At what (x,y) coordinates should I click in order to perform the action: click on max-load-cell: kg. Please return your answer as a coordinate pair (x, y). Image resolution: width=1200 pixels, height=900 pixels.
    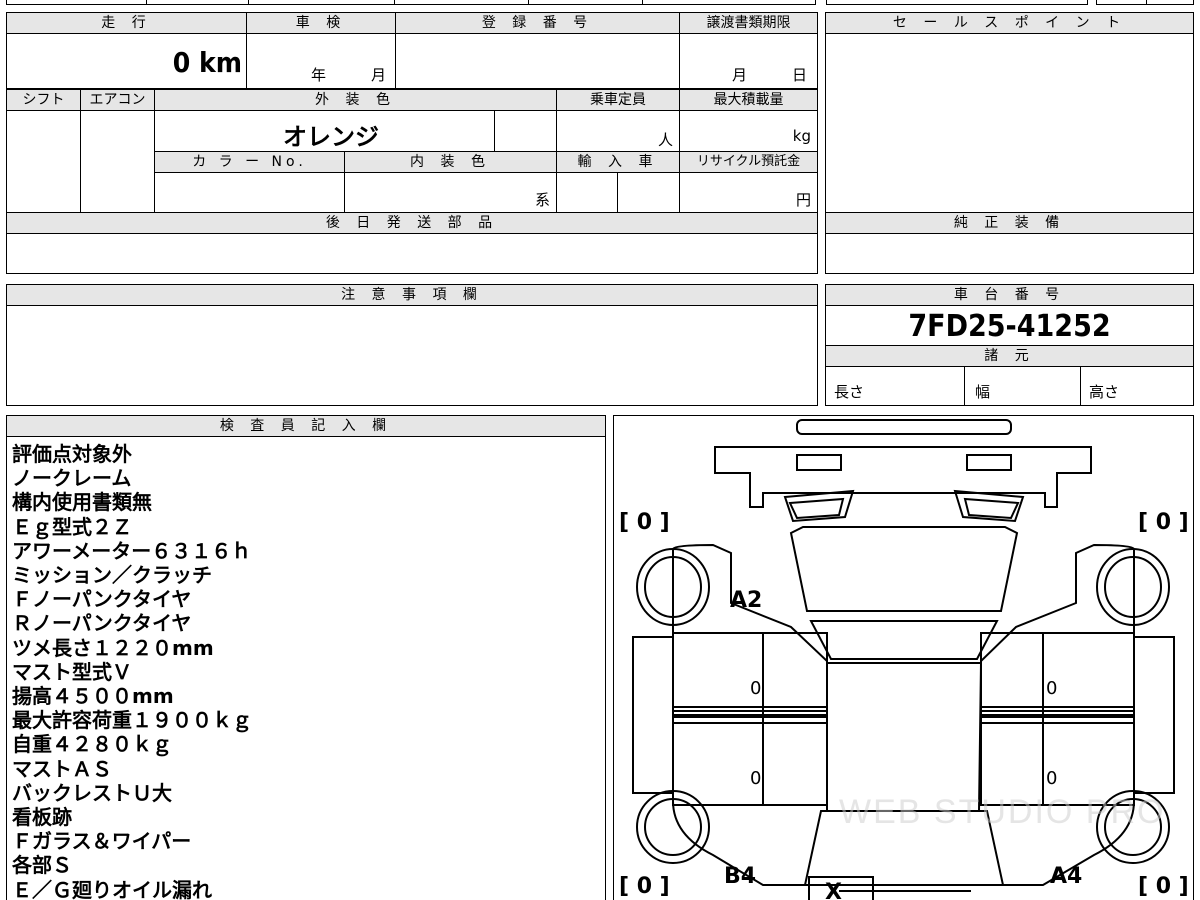
    Looking at the image, I should click on (748, 131).